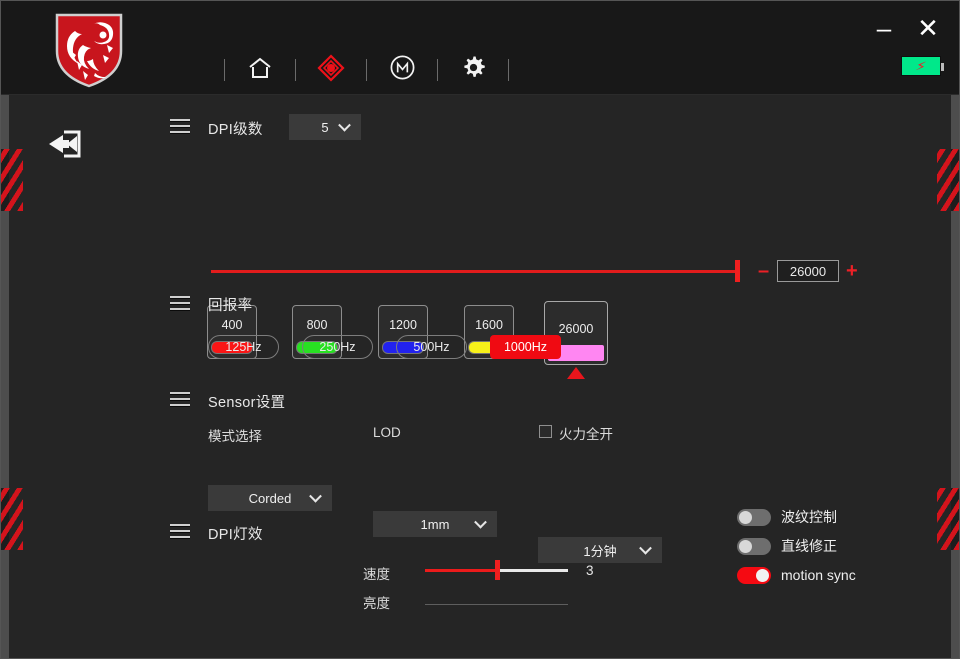 This screenshot has width=960, height=659. I want to click on lod-dropdown: 1mm, so click(435, 524).